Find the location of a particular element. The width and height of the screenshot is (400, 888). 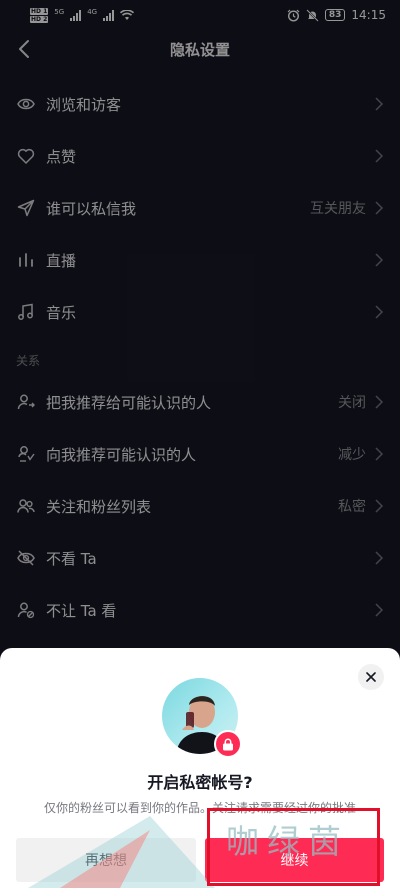

close-icon is located at coordinates (371, 677).